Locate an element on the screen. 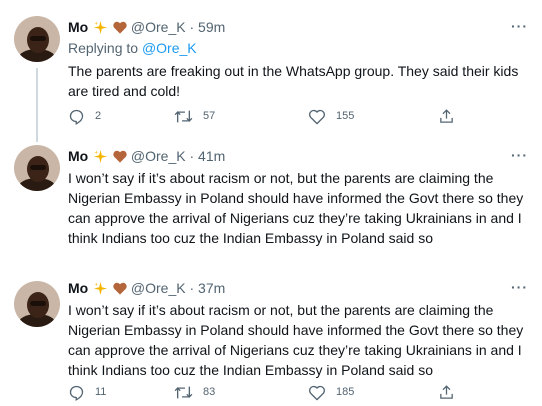 The width and height of the screenshot is (542, 406). like-button: 185 is located at coordinates (331, 392).